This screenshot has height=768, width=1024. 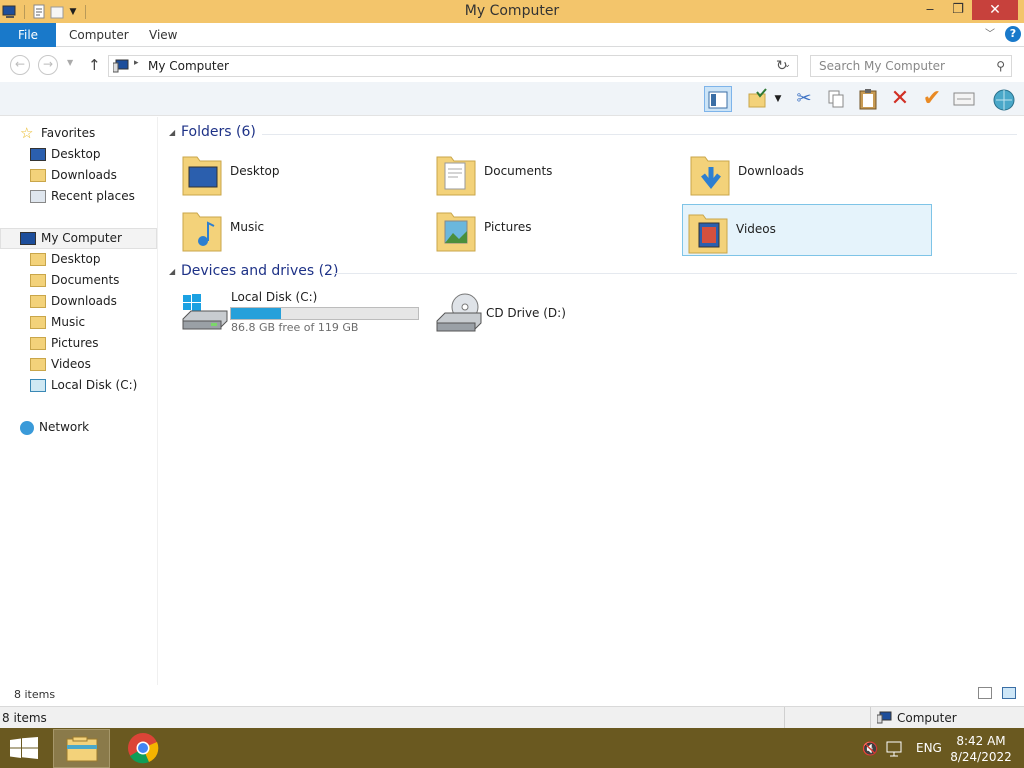 What do you see at coordinates (24, 749) in the screenshot?
I see `windows-start-icon` at bounding box center [24, 749].